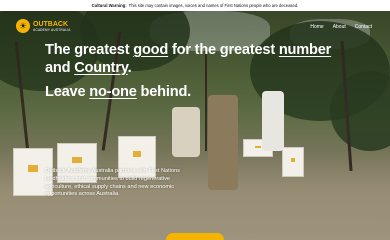 The width and height of the screenshot is (390, 240). Describe the element at coordinates (305, 50) in the screenshot. I see `headline-link-number: number` at that location.